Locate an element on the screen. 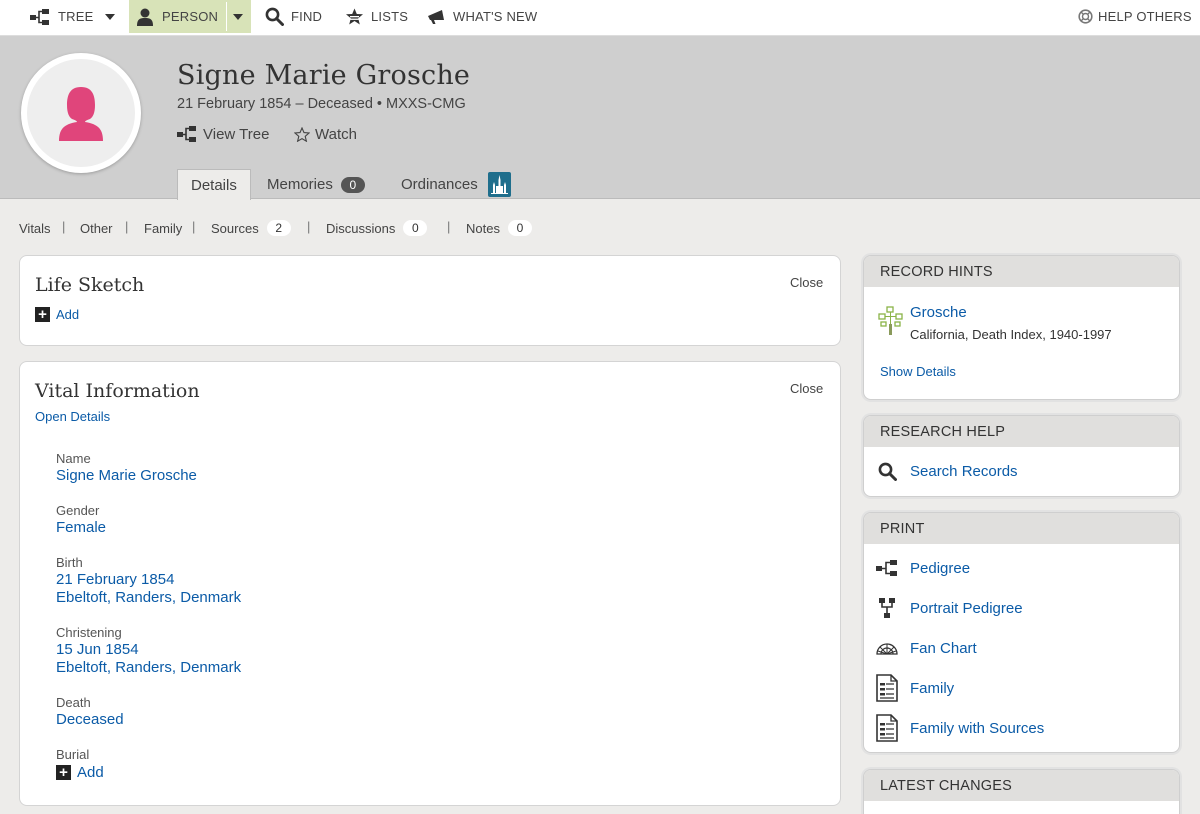 This screenshot has height=814, width=1200. chevron-down-icon is located at coordinates (238, 16).